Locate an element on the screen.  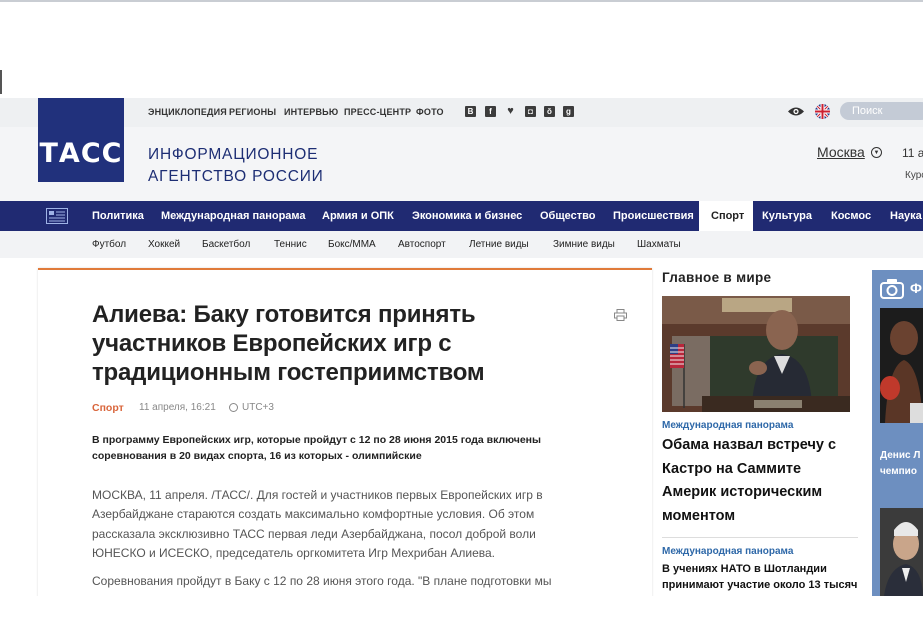
toplink-photo: ФОТО is located at coordinates (430, 112).